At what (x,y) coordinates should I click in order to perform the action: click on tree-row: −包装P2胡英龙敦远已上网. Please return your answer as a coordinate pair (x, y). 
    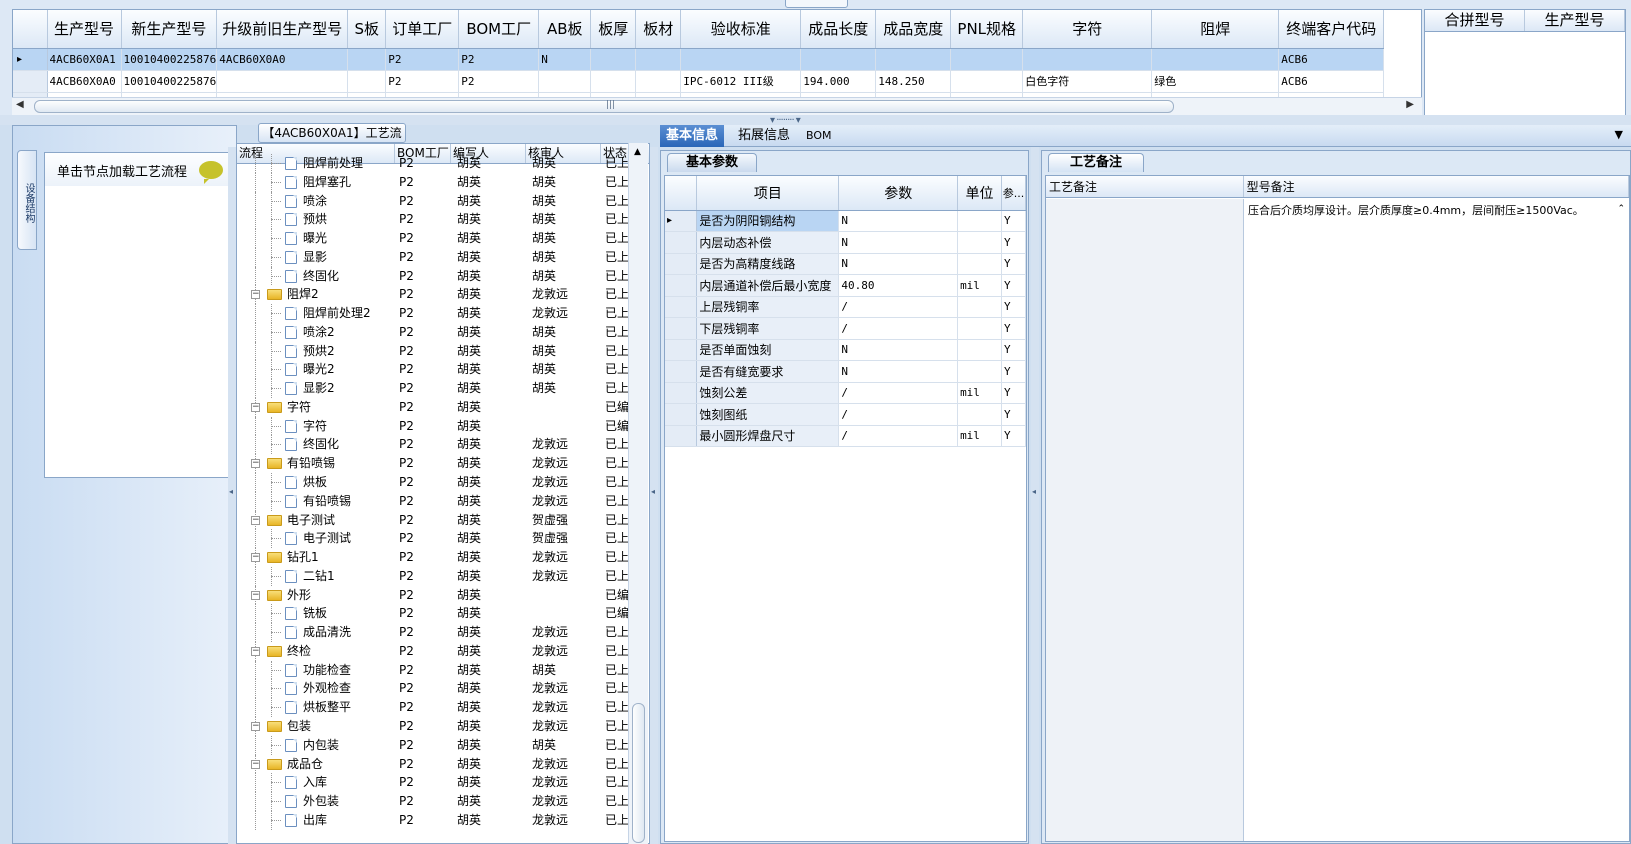
    Looking at the image, I should click on (443, 726).